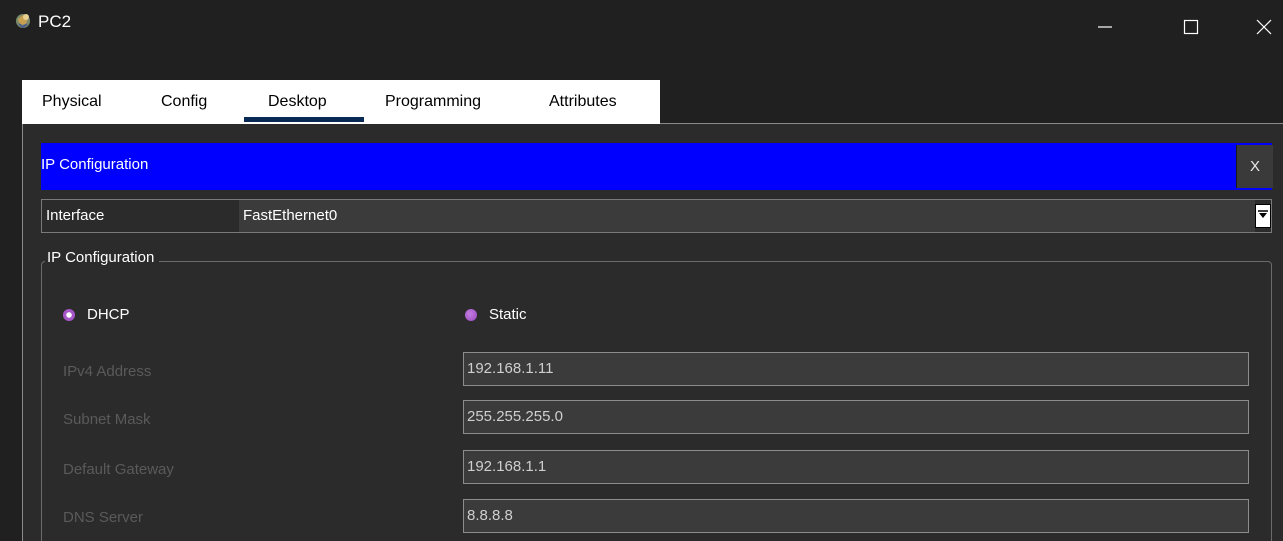  Describe the element at coordinates (118, 469) in the screenshot. I see `default-gateway-label: Default Gateway` at that location.